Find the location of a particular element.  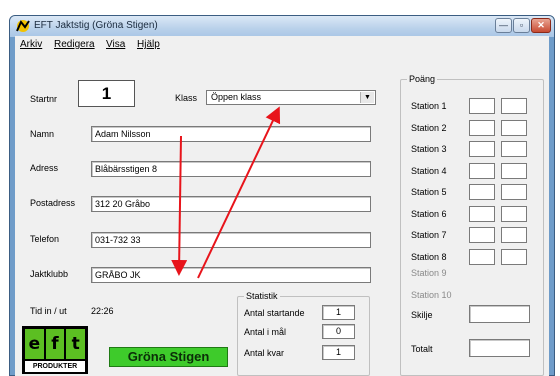

station-4-score-1-input is located at coordinates (482, 170).